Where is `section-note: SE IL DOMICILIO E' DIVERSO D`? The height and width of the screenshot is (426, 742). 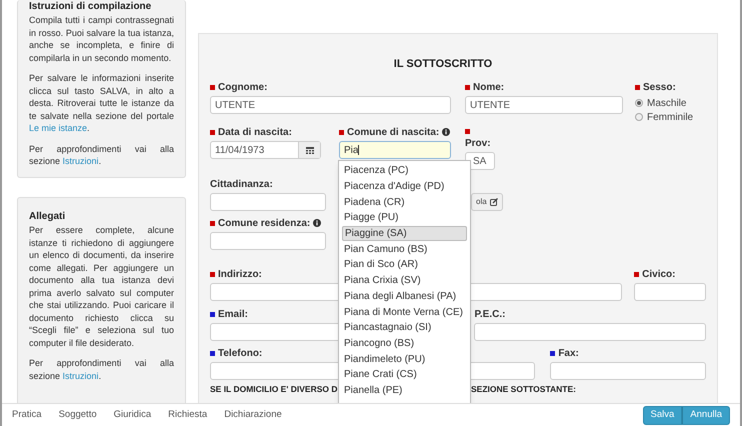 section-note: SE IL DOMICILIO E' DIVERSO D is located at coordinates (274, 389).